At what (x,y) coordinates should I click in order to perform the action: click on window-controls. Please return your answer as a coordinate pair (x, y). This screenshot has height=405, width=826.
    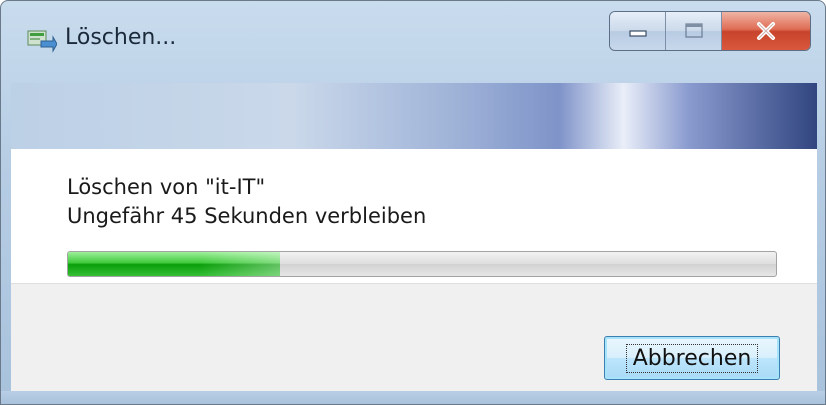
    Looking at the image, I should click on (710, 31).